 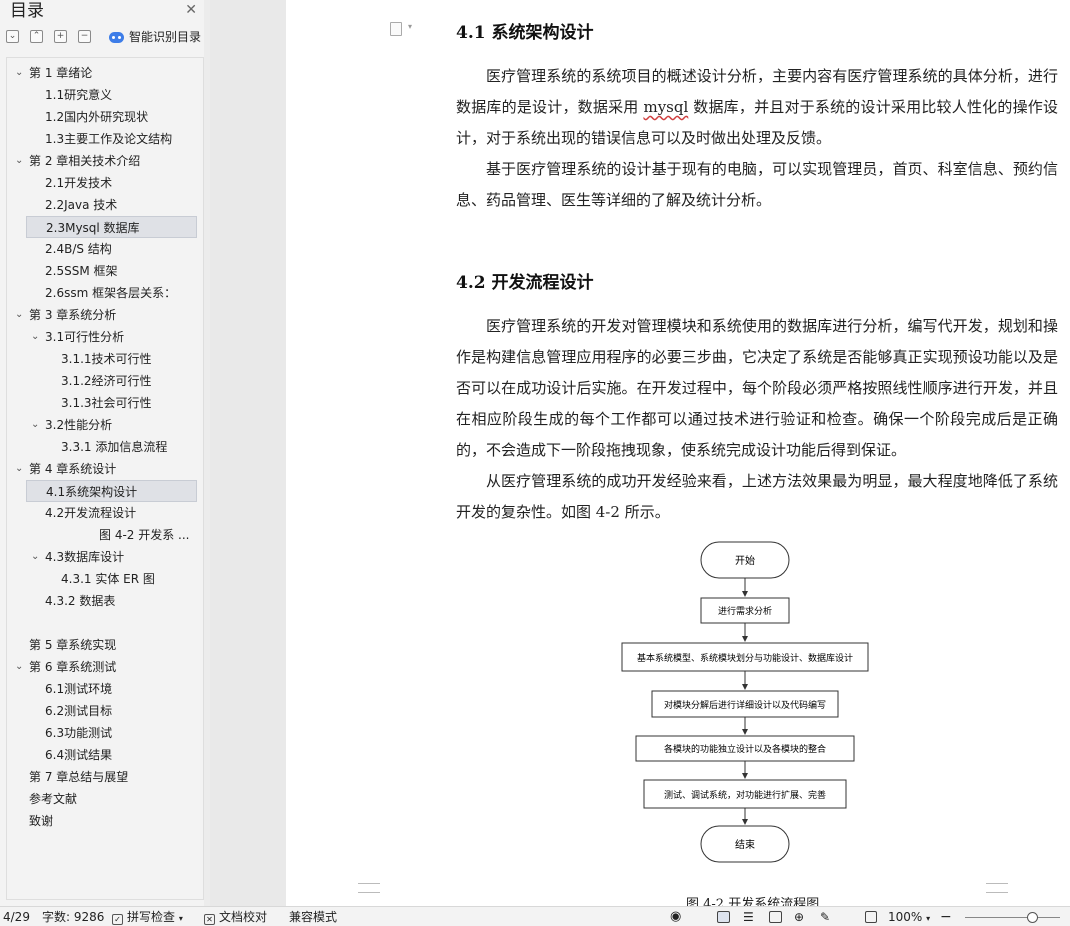 I want to click on toc-item: 第 5 章系统实现, so click(x=111, y=645).